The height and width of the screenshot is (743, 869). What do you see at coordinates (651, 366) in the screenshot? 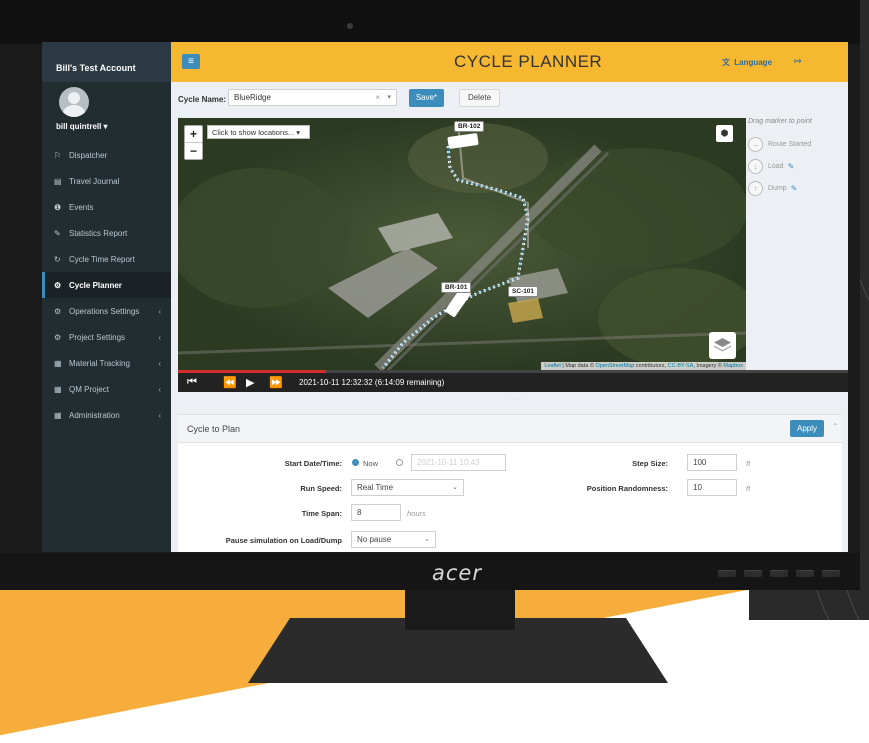
I see `attribution-text: contributors,` at bounding box center [651, 366].